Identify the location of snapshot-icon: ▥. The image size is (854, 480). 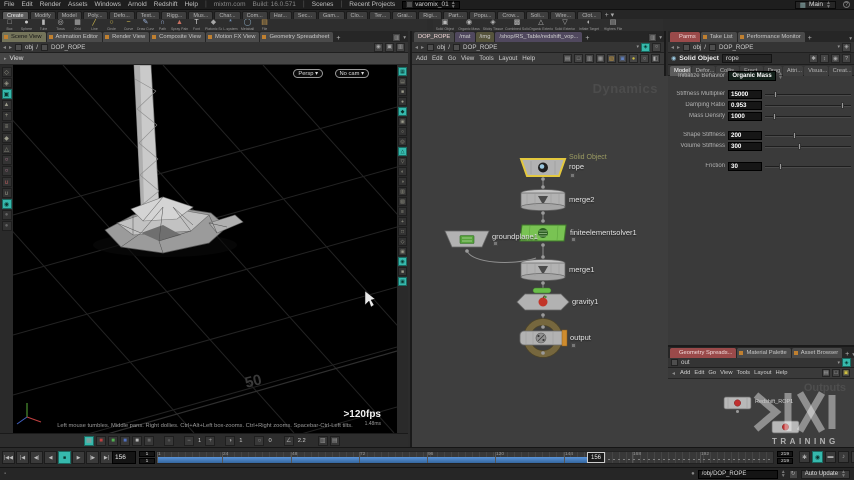
(322, 440).